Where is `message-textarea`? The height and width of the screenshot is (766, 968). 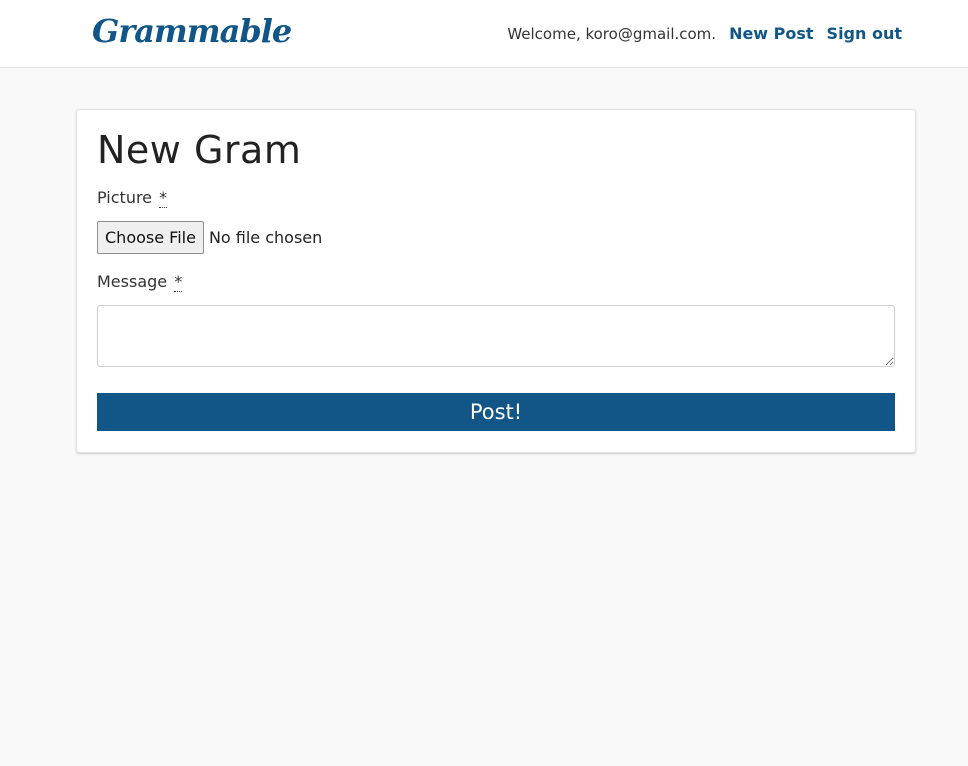
message-textarea is located at coordinates (496, 336).